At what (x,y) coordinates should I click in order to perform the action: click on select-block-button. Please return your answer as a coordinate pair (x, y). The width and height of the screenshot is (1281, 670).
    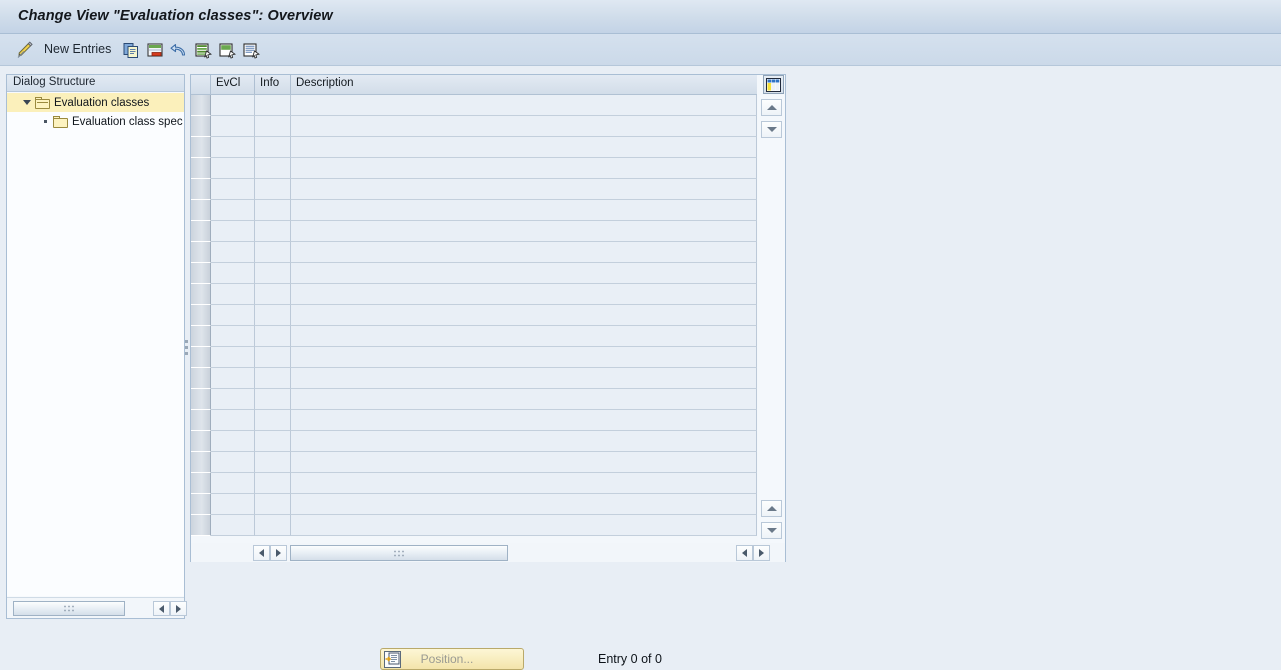
    Looking at the image, I should click on (251, 50).